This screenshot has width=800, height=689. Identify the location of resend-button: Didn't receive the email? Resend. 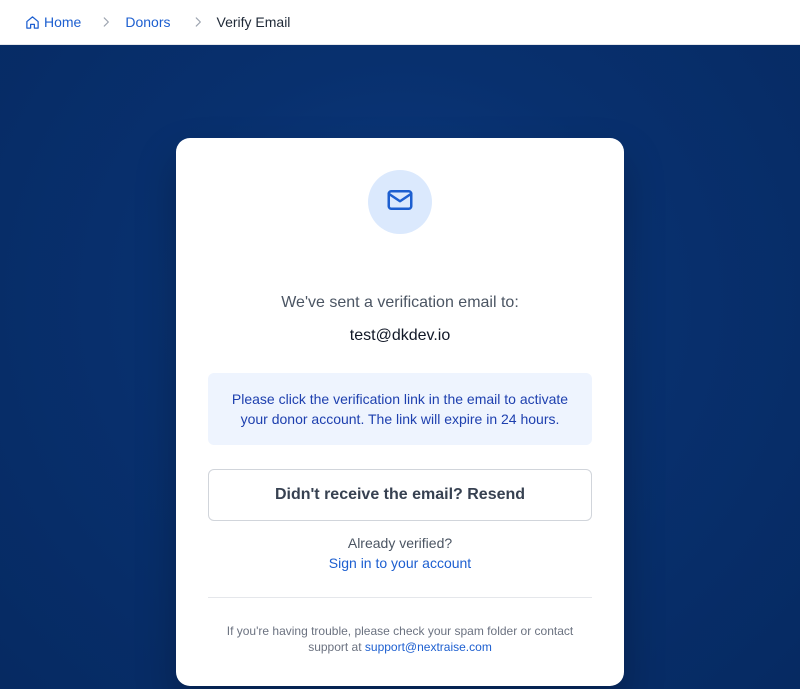
(400, 495).